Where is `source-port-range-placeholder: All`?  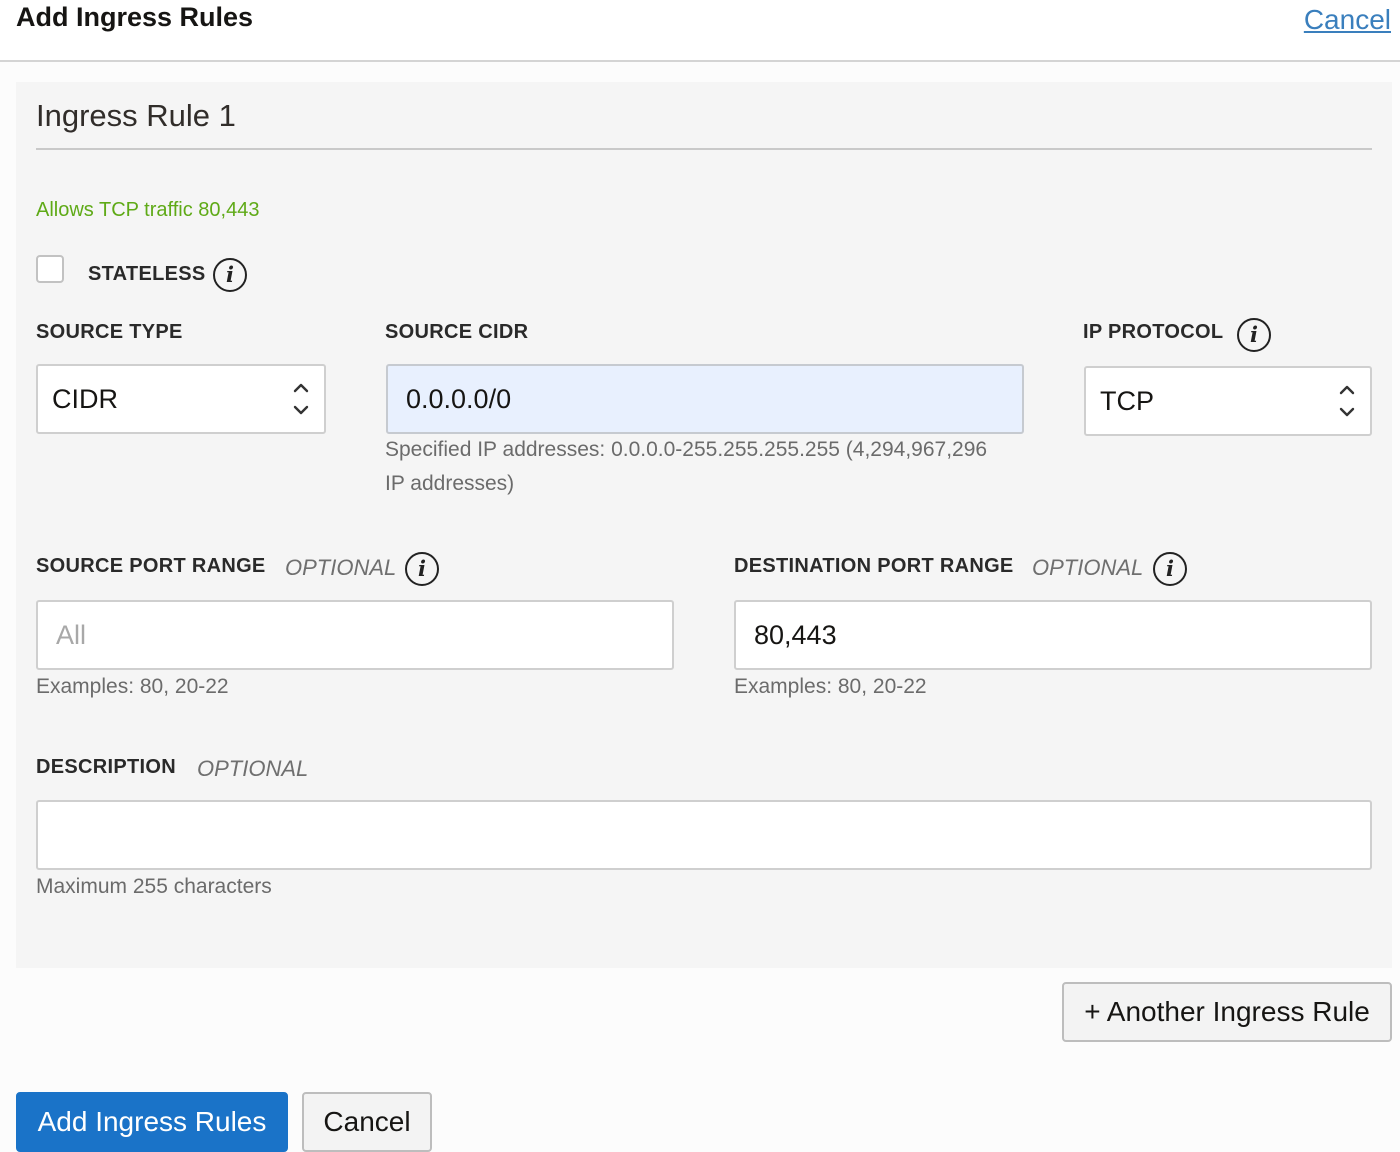 source-port-range-placeholder: All is located at coordinates (71, 634).